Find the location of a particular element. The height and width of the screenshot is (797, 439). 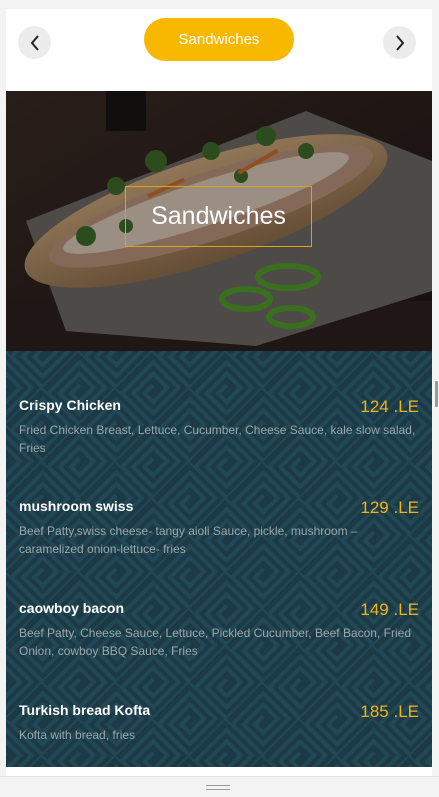

chevron-right-icon is located at coordinates (399, 42).